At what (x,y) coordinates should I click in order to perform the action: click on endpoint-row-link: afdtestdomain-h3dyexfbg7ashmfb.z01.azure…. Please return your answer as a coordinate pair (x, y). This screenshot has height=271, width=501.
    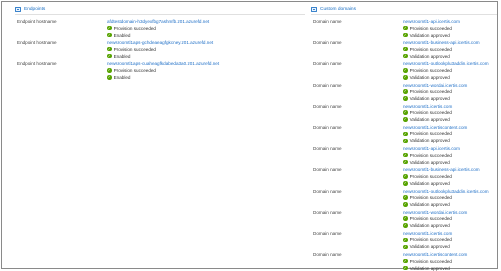
    Looking at the image, I should click on (158, 21).